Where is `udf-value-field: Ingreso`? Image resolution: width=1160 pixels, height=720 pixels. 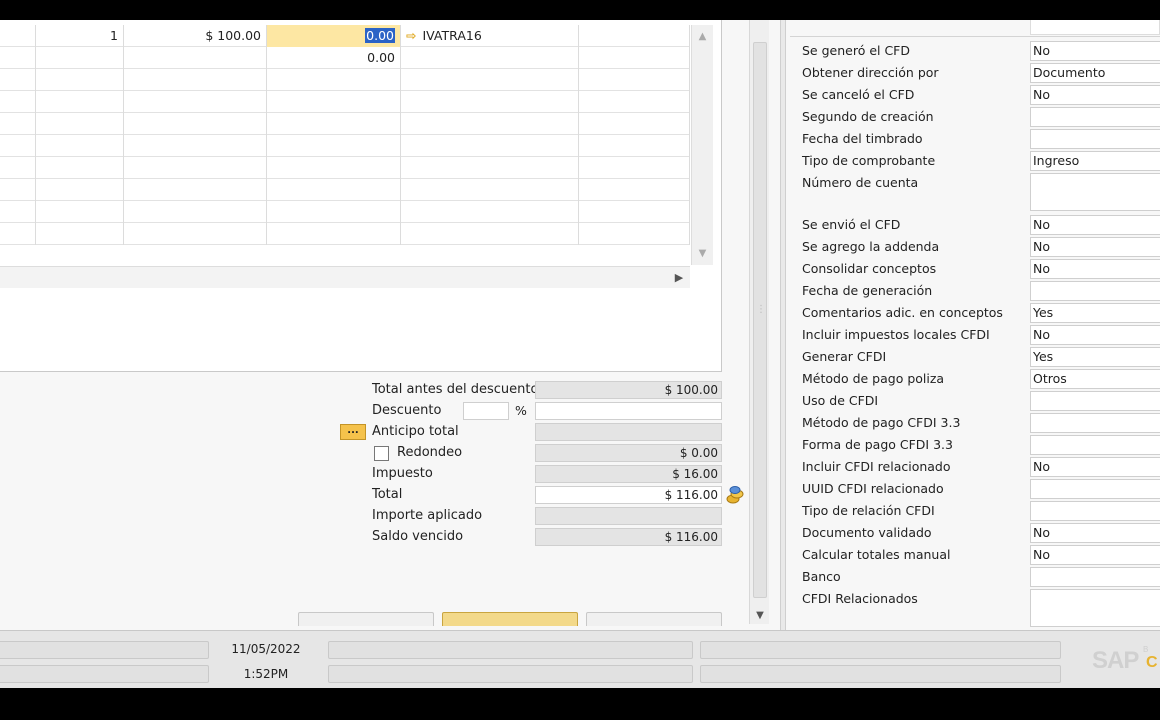 udf-value-field: Ingreso is located at coordinates (1095, 161).